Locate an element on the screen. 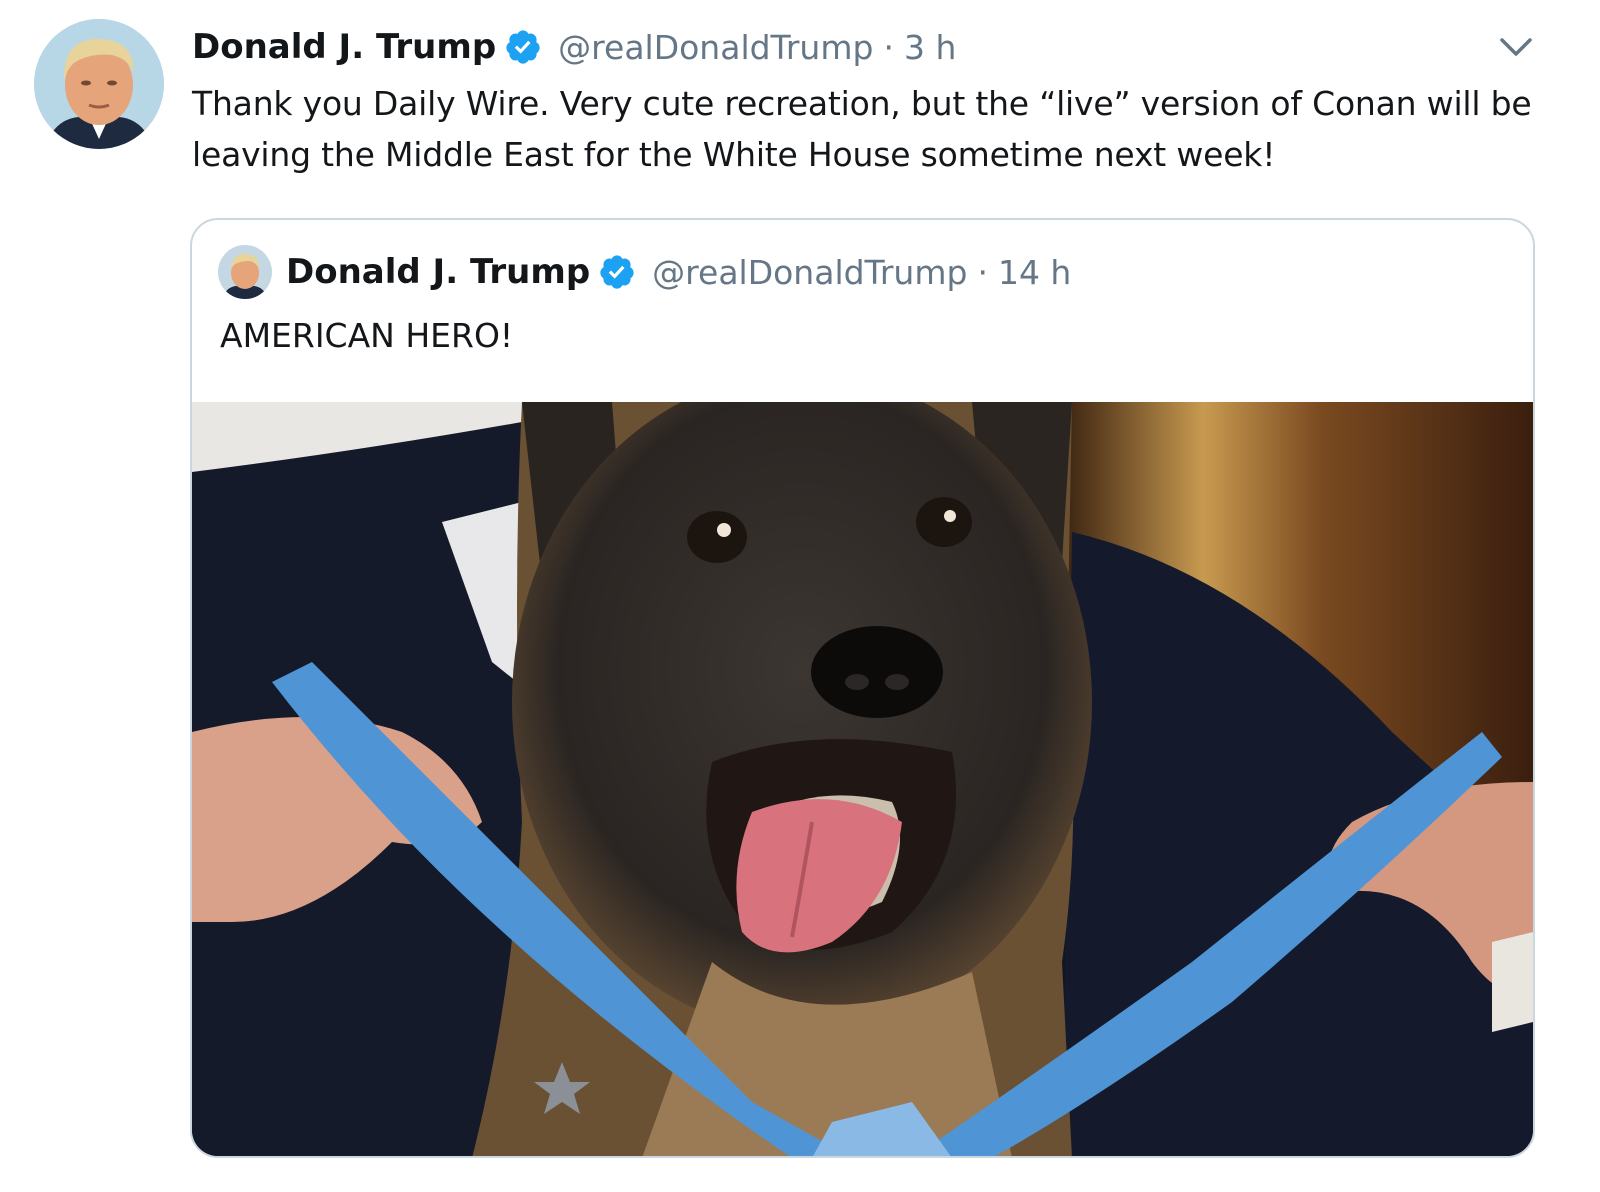 This screenshot has height=1192, width=1600. author-avatar-image is located at coordinates (99, 84).